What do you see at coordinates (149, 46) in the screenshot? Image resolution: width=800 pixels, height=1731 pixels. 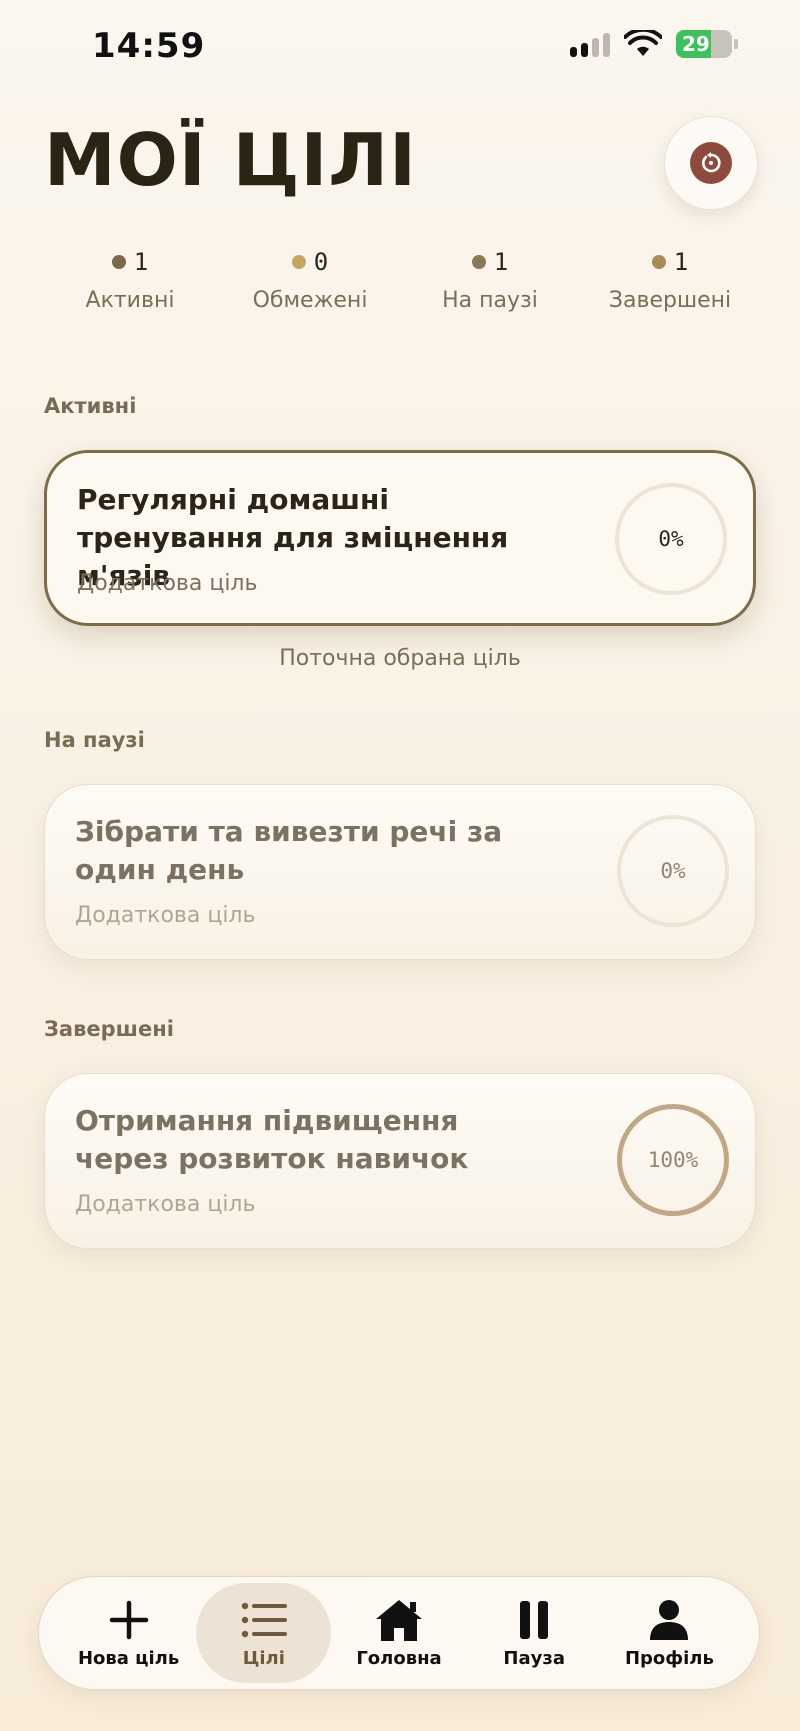 I see `status-time: 14:59` at bounding box center [149, 46].